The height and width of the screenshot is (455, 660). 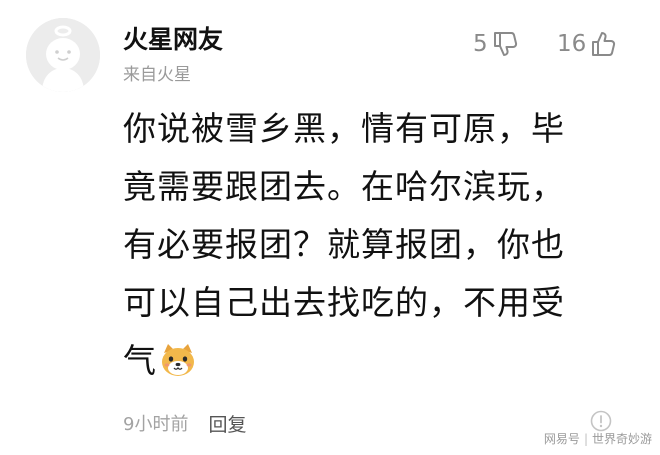 I want to click on dog-face-emoji-icon, so click(x=178, y=360).